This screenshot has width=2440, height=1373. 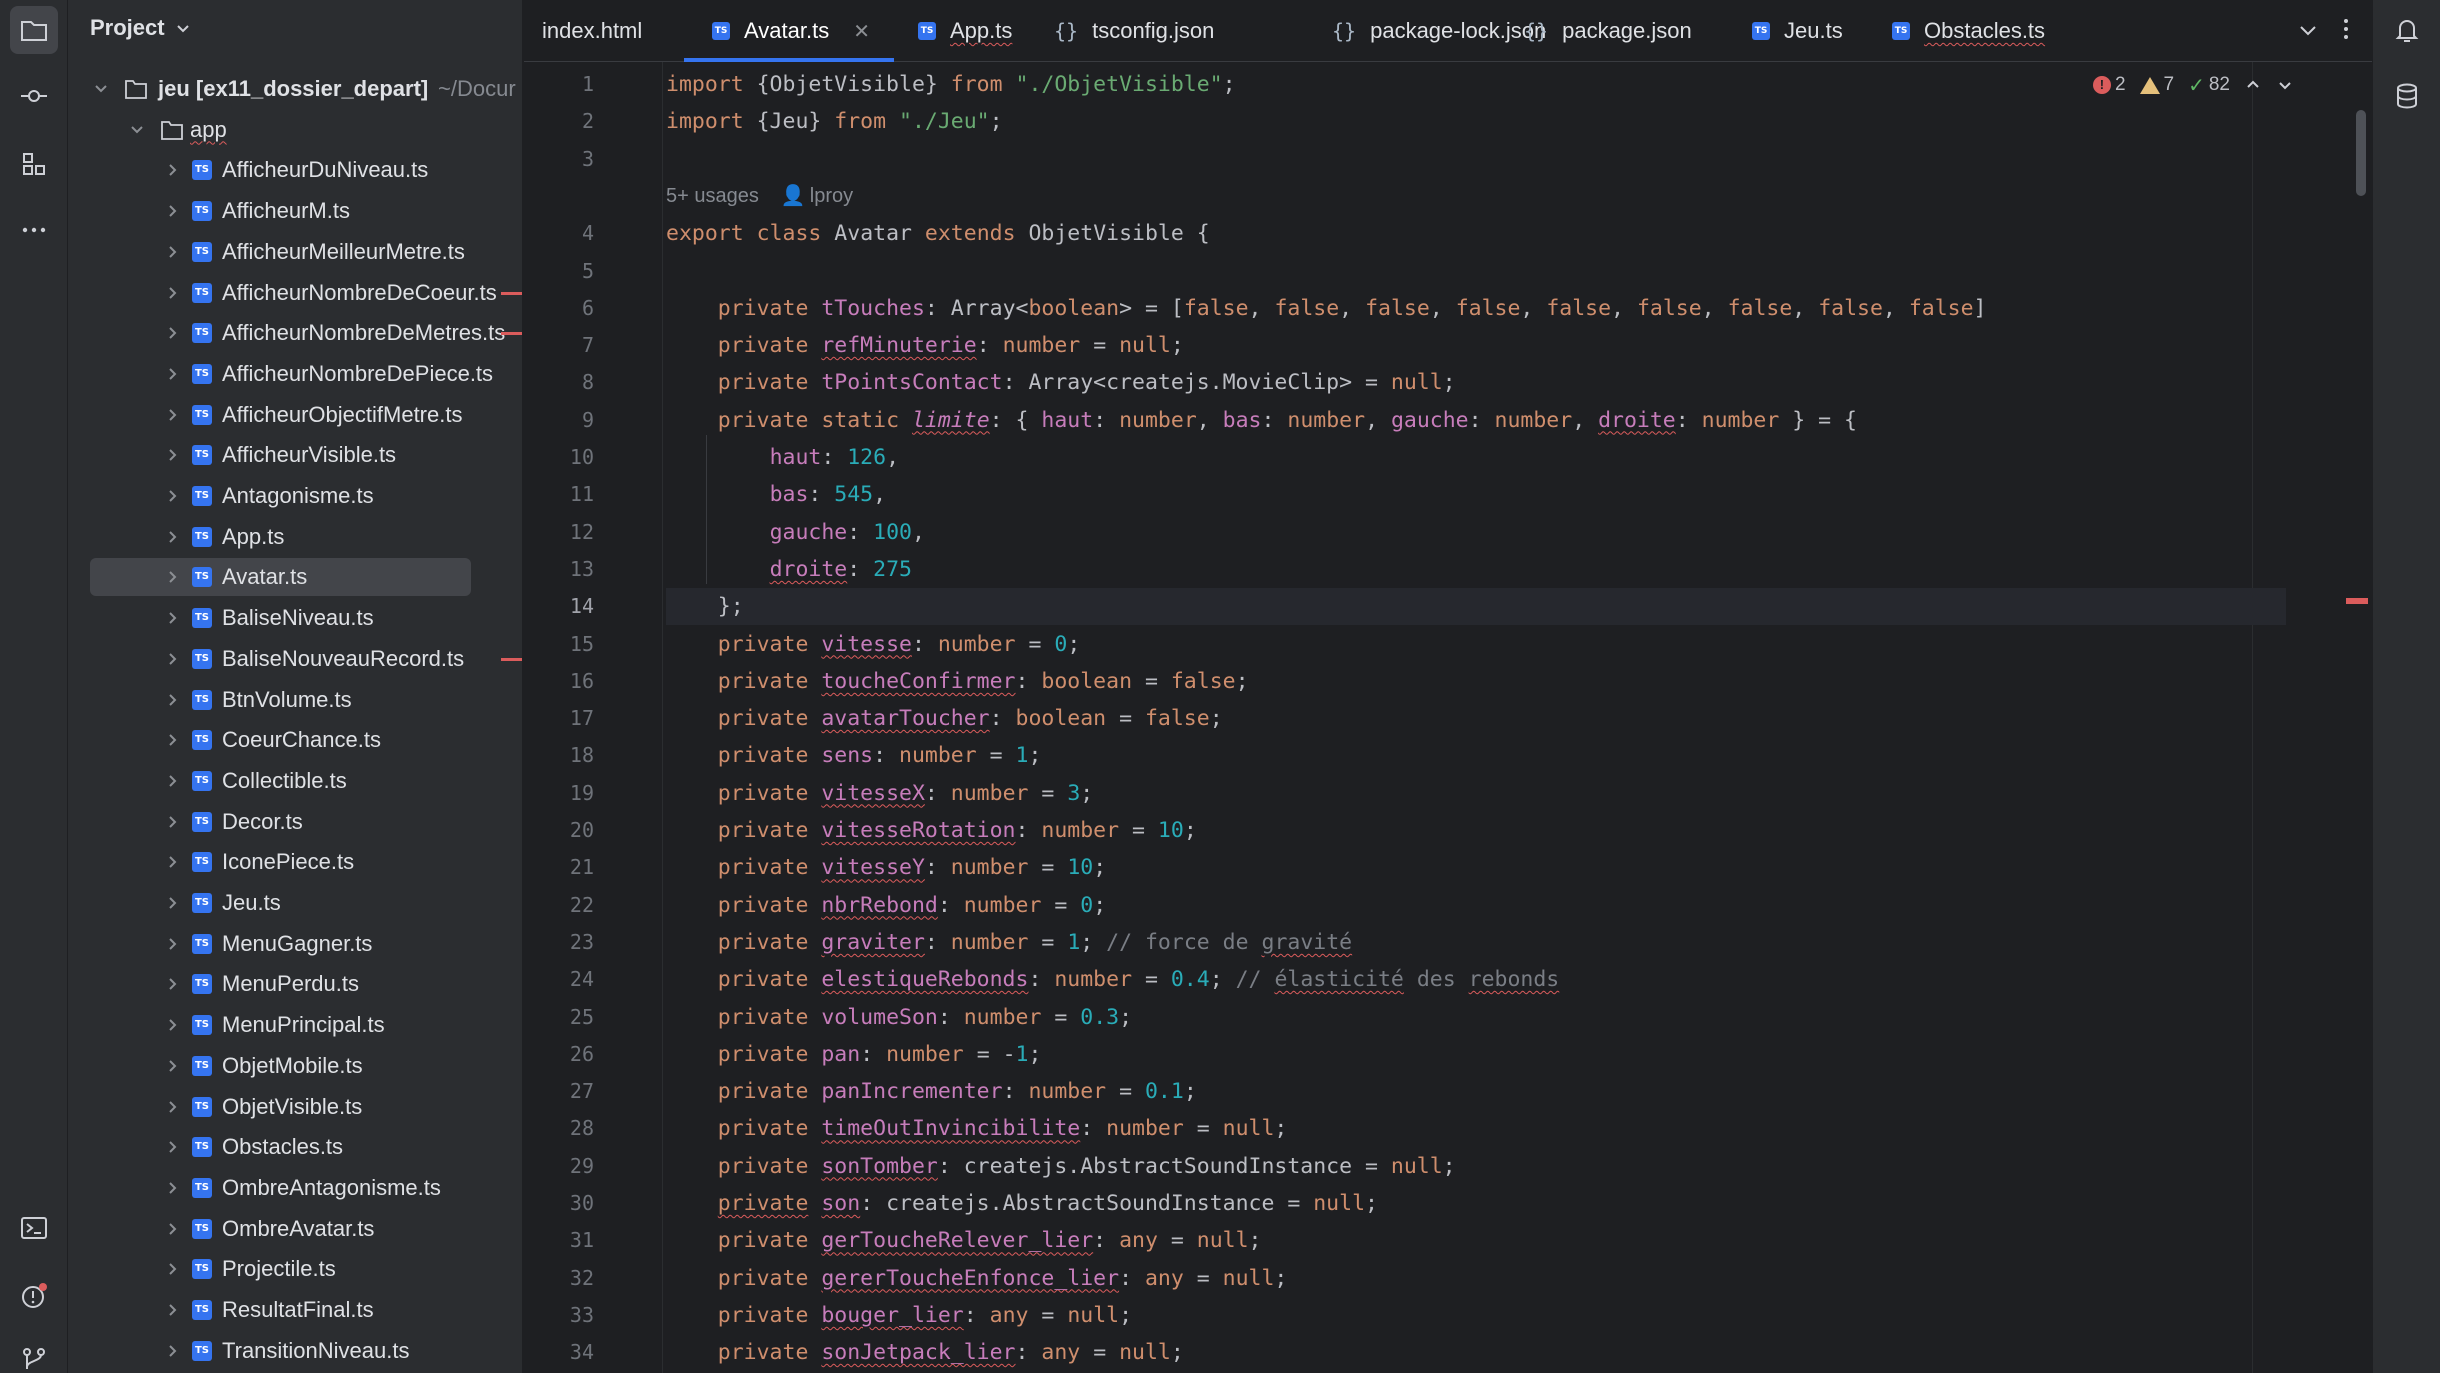 What do you see at coordinates (295, 618) in the screenshot?
I see `tree-file-row: TS BaliseNiveau.ts` at bounding box center [295, 618].